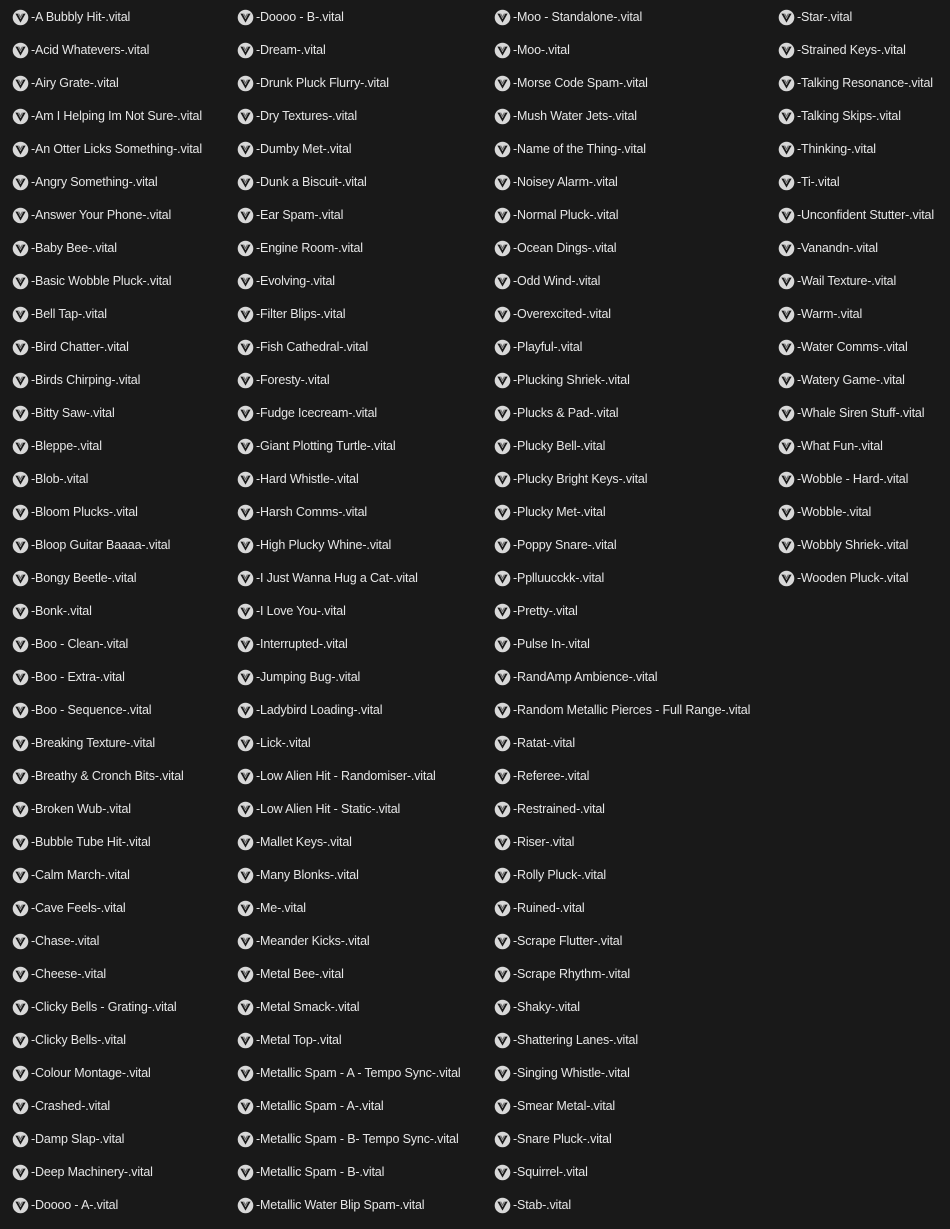 Image resolution: width=950 pixels, height=1229 pixels. I want to click on file-item: -Strained Keys-.vital, so click(864, 50).